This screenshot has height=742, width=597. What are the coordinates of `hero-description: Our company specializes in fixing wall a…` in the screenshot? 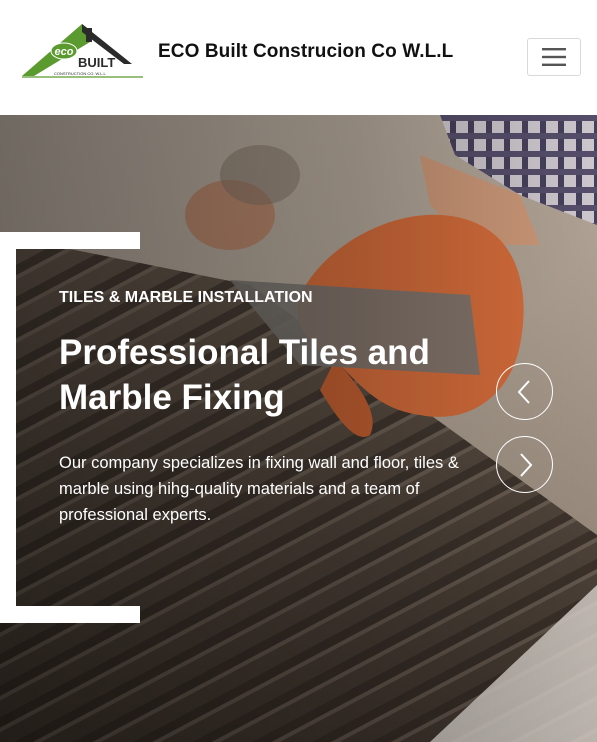 It's located at (259, 489).